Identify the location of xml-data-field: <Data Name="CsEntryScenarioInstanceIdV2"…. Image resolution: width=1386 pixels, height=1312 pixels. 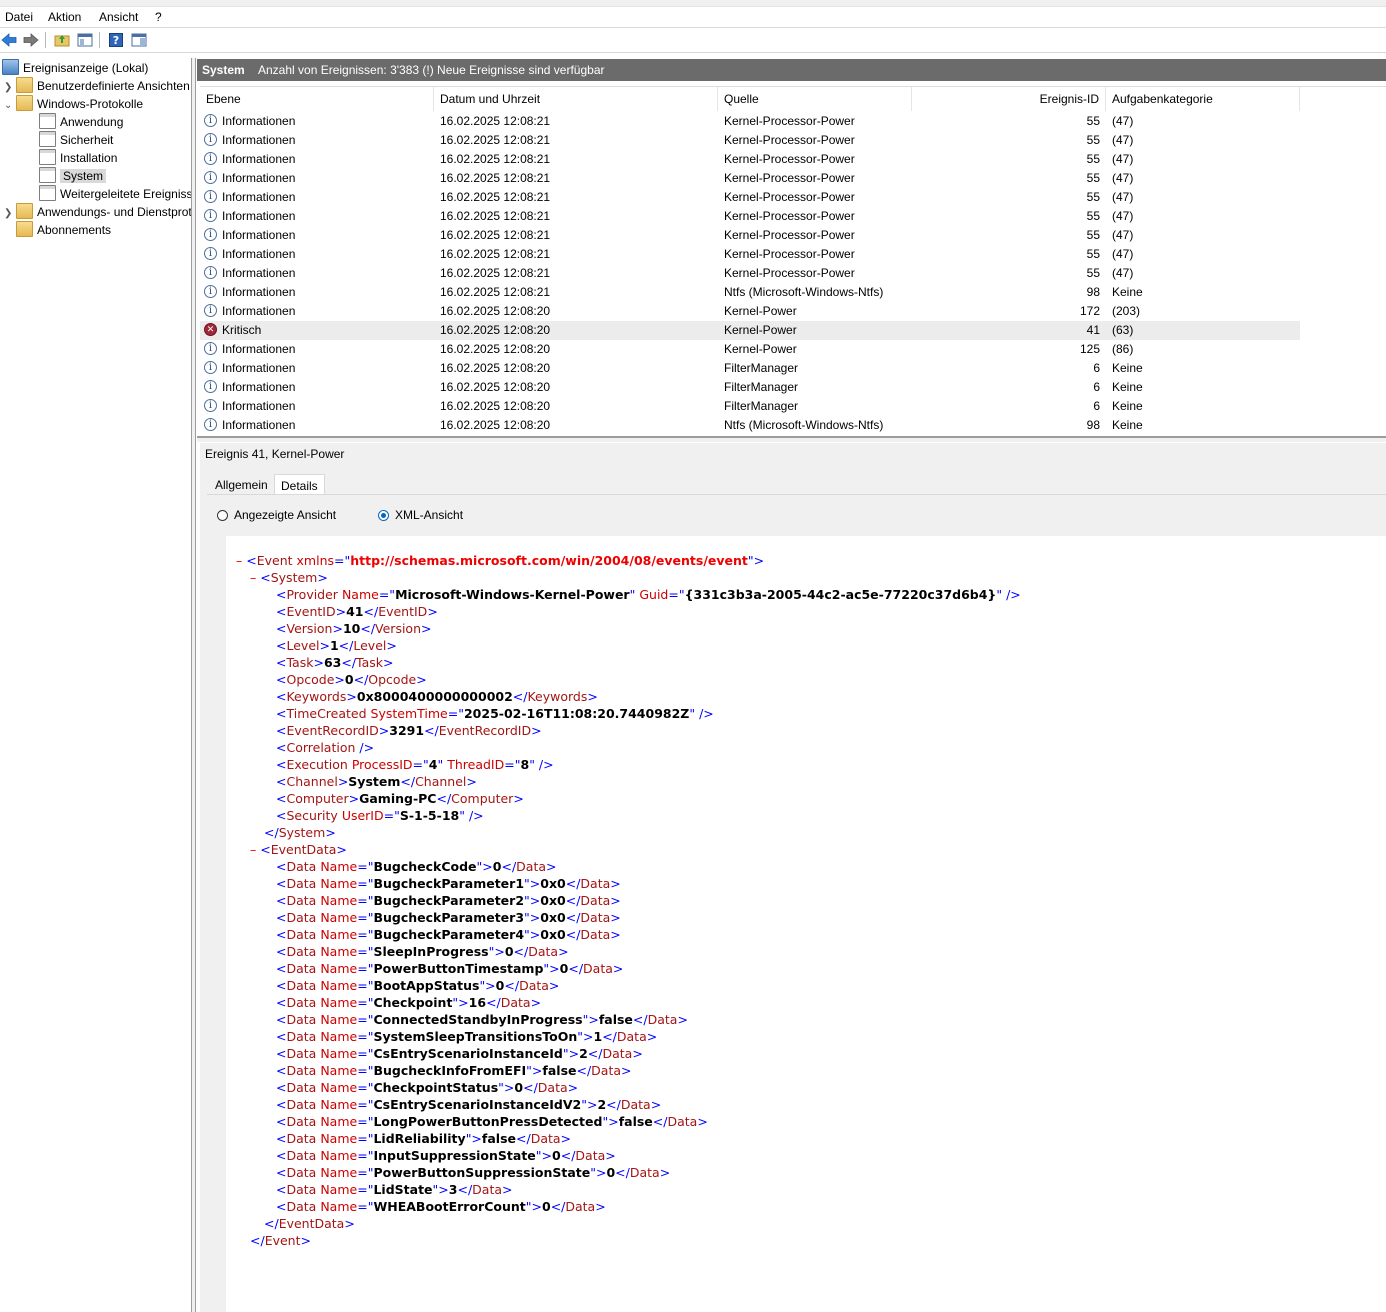
(469, 1104).